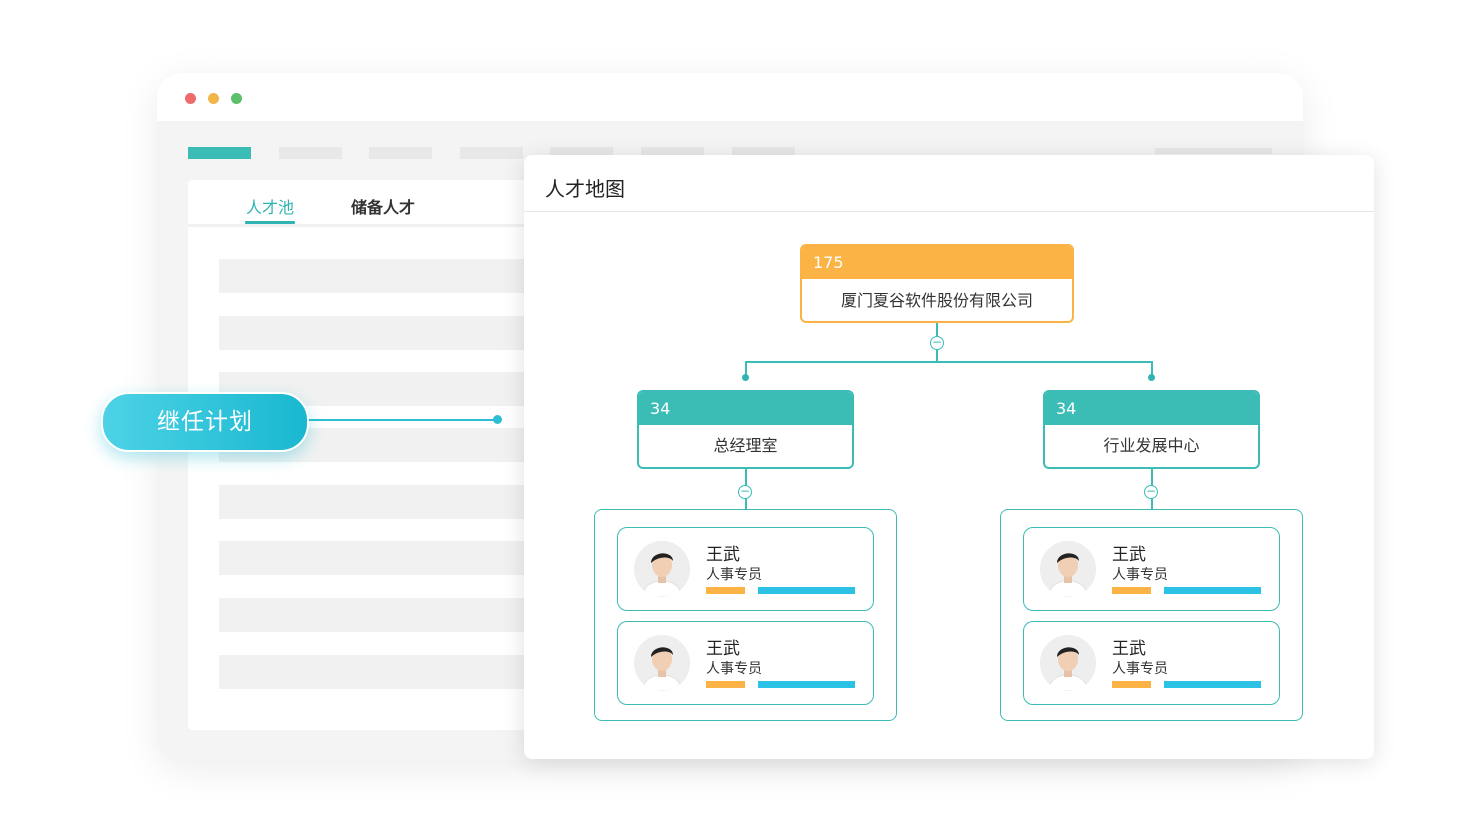 This screenshot has width=1460, height=834. What do you see at coordinates (1151, 429) in the screenshot?
I see `org-node-dept: 34 行业发展中心` at bounding box center [1151, 429].